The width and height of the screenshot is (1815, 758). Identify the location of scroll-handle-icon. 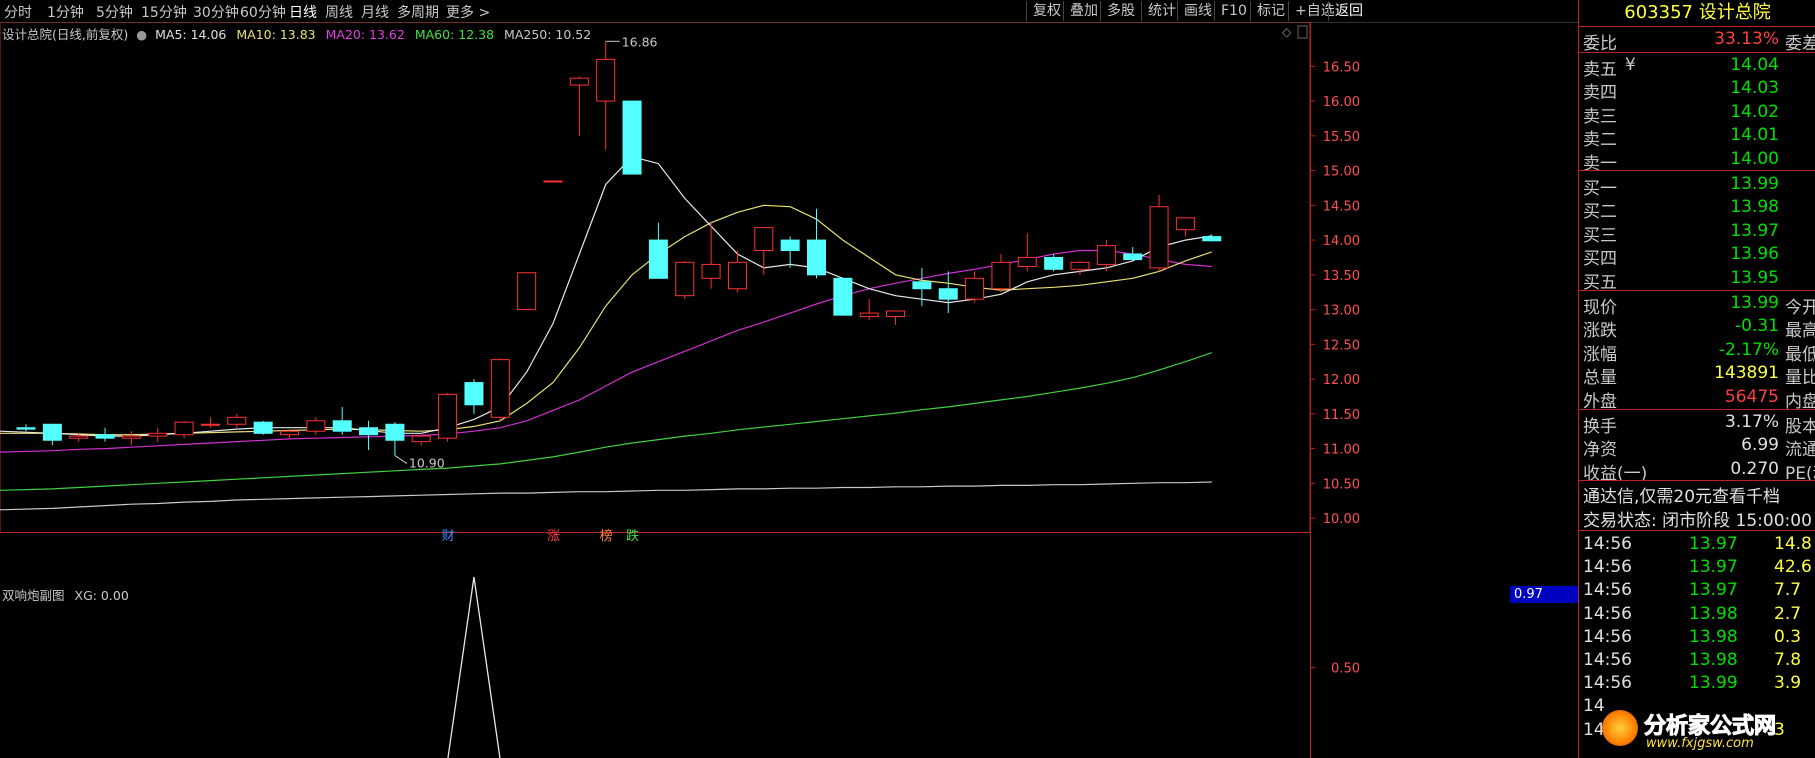
(1302, 32).